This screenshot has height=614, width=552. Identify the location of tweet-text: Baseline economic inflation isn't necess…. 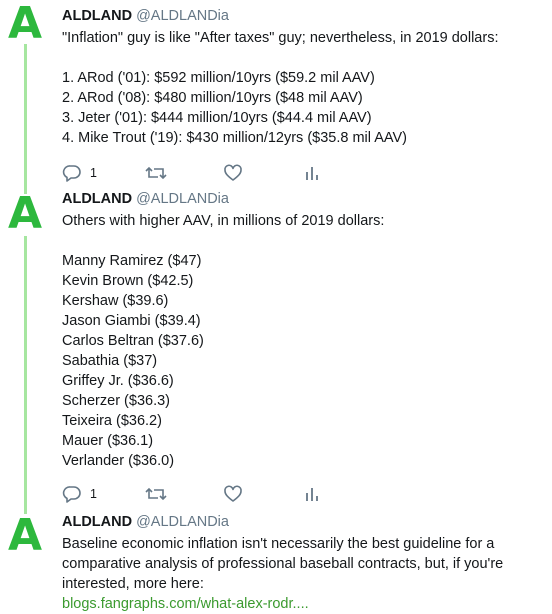
(305, 574).